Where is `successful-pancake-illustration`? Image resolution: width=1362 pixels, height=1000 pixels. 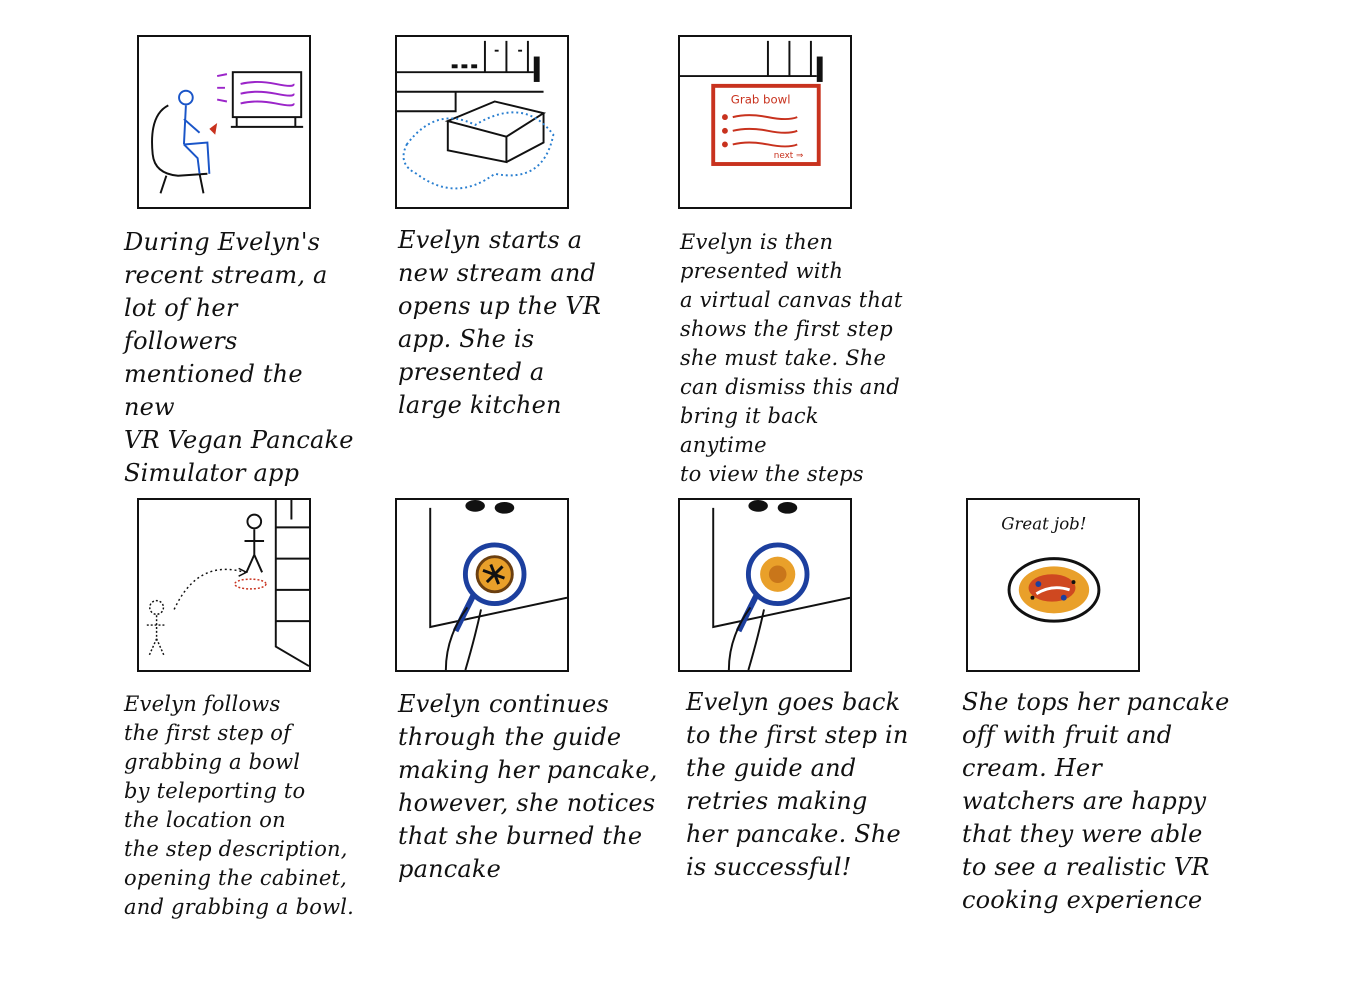 successful-pancake-illustration is located at coordinates (781, 585).